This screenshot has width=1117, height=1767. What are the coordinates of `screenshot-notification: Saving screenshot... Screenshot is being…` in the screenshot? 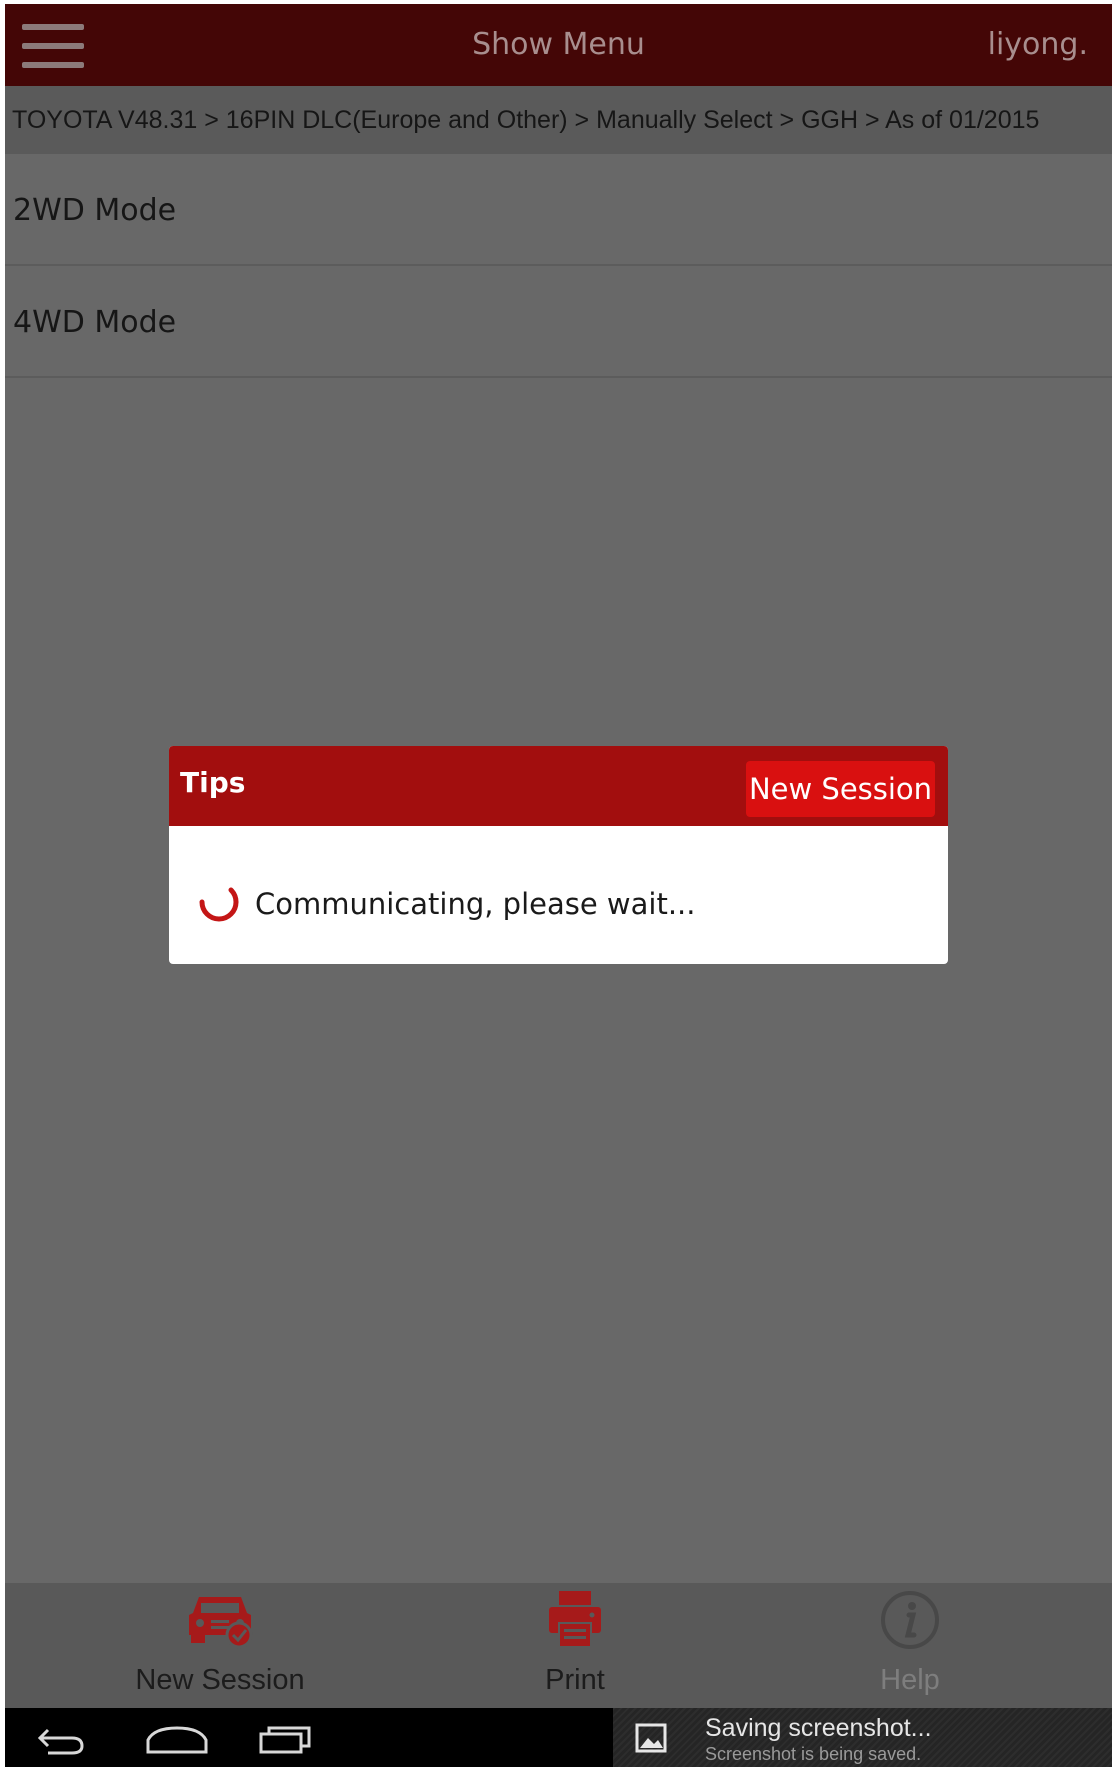 It's located at (862, 1737).